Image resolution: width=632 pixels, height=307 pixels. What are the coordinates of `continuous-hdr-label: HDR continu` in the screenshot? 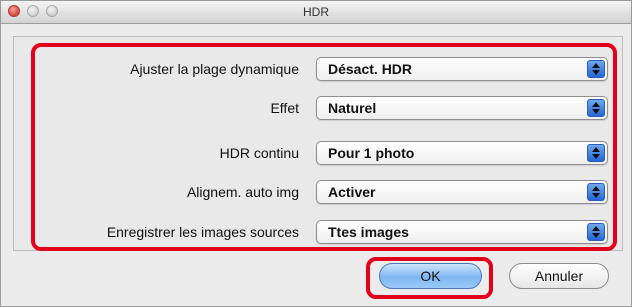 It's located at (259, 153).